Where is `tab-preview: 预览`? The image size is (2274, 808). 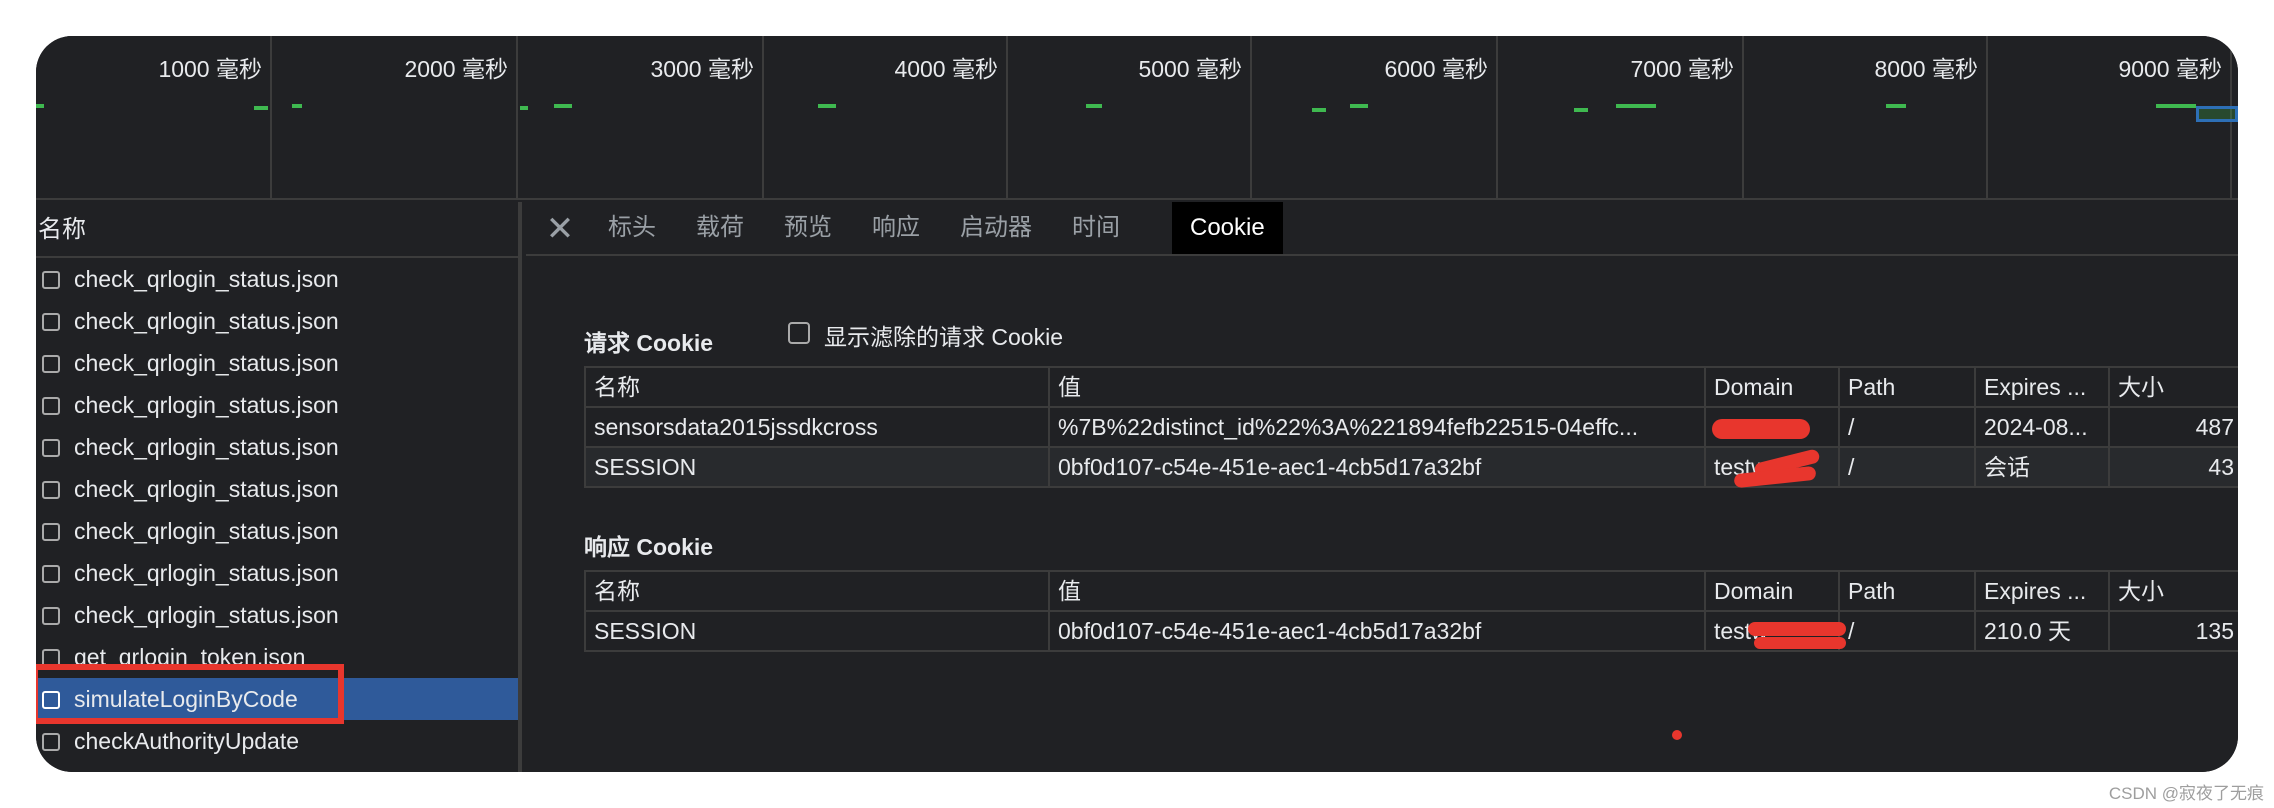
tab-preview: 预览 is located at coordinates (808, 228).